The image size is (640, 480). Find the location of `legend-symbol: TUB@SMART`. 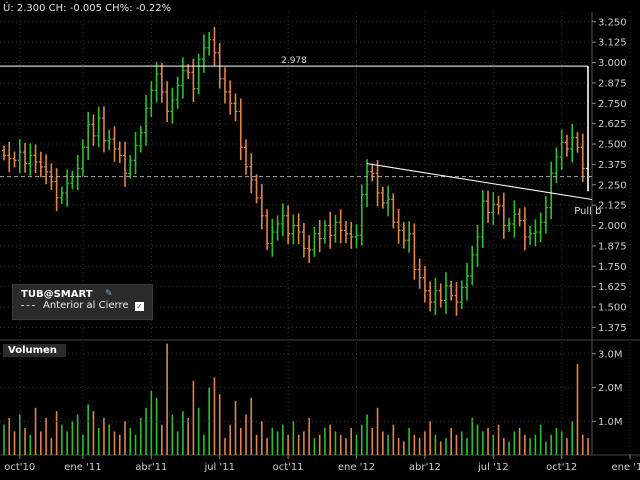

legend-symbol: TUB@SMART is located at coordinates (57, 294).